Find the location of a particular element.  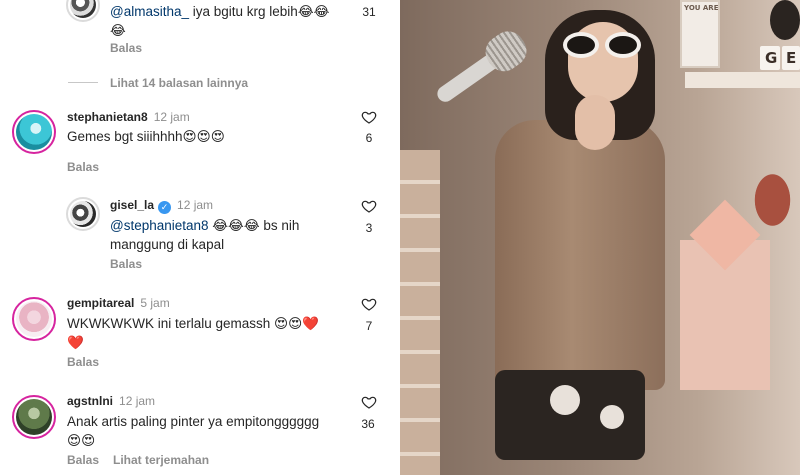

comment-header: agstnlni 12 jam is located at coordinates (111, 401).